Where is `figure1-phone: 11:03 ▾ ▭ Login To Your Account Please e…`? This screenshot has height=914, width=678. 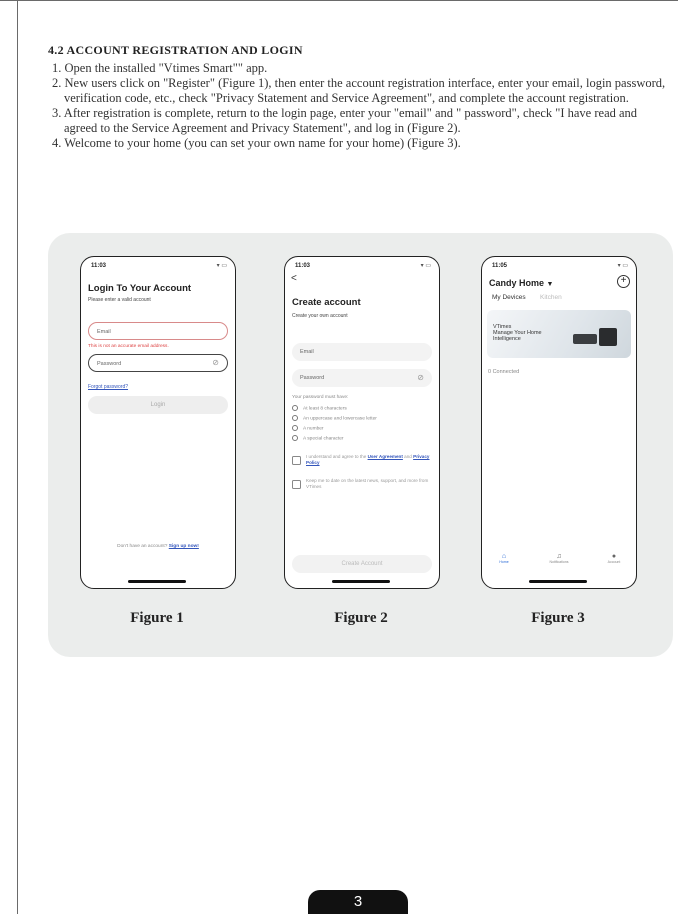 figure1-phone: 11:03 ▾ ▭ Login To Your Account Please e… is located at coordinates (158, 422).